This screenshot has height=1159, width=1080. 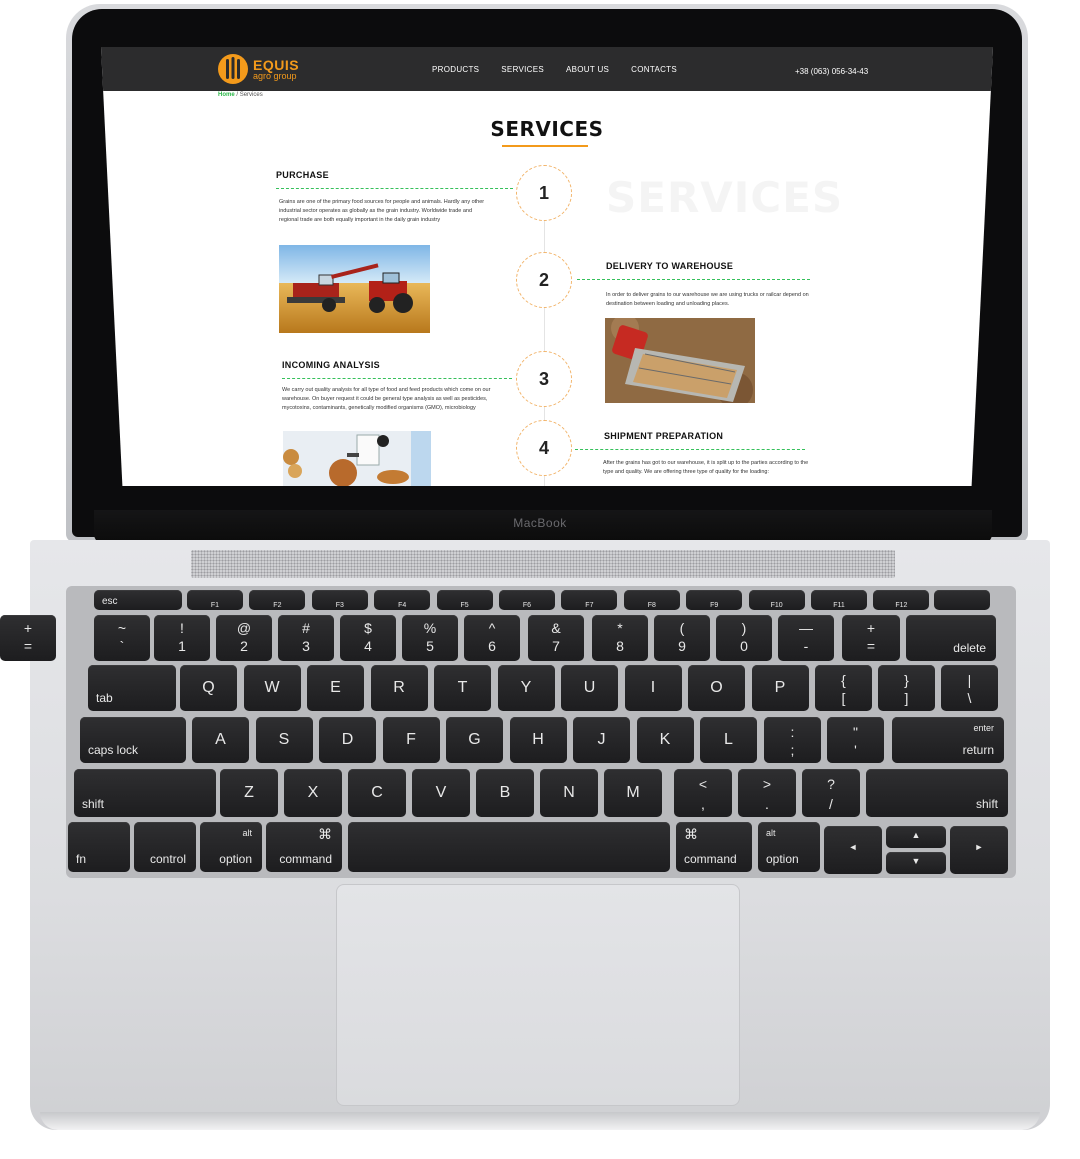 What do you see at coordinates (776, 600) in the screenshot?
I see `f10-key: F10` at bounding box center [776, 600].